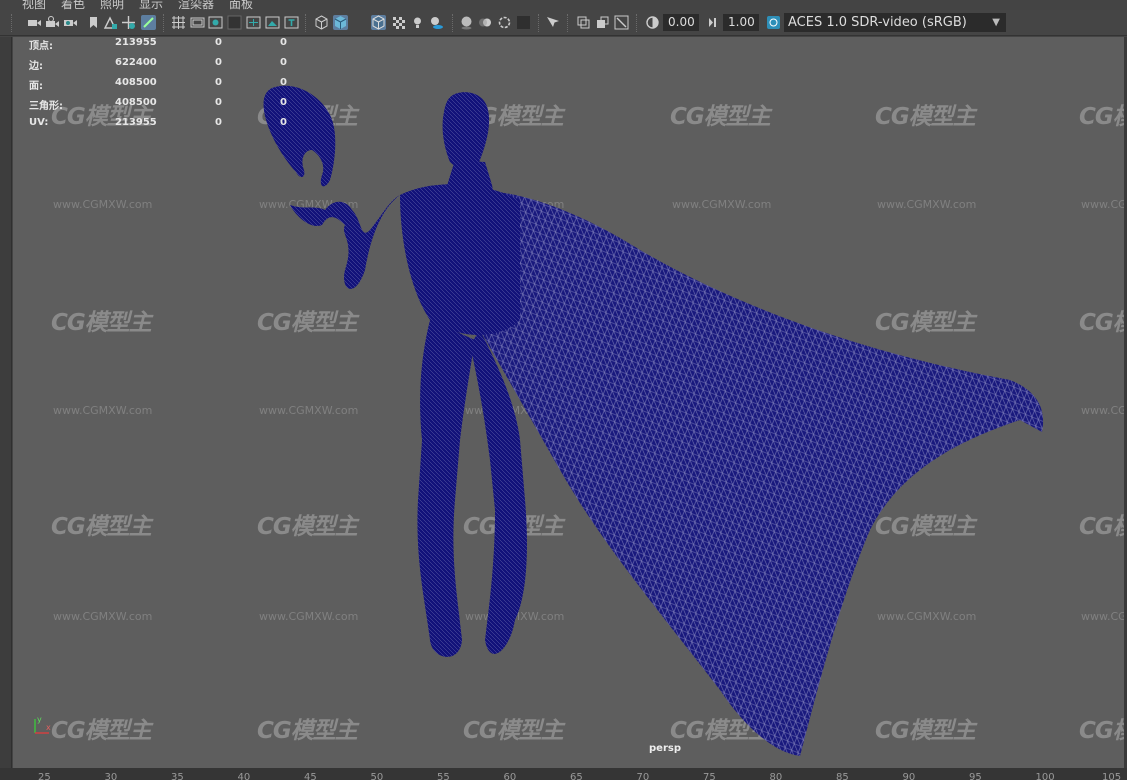 This screenshot has width=1127, height=780. I want to click on motion-blur-icon, so click(485, 22).